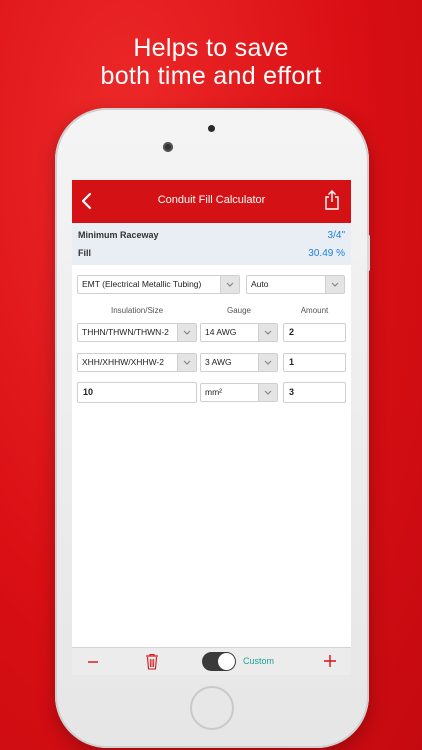  What do you see at coordinates (314, 310) in the screenshot?
I see `column-header-amount: Amount` at bounding box center [314, 310].